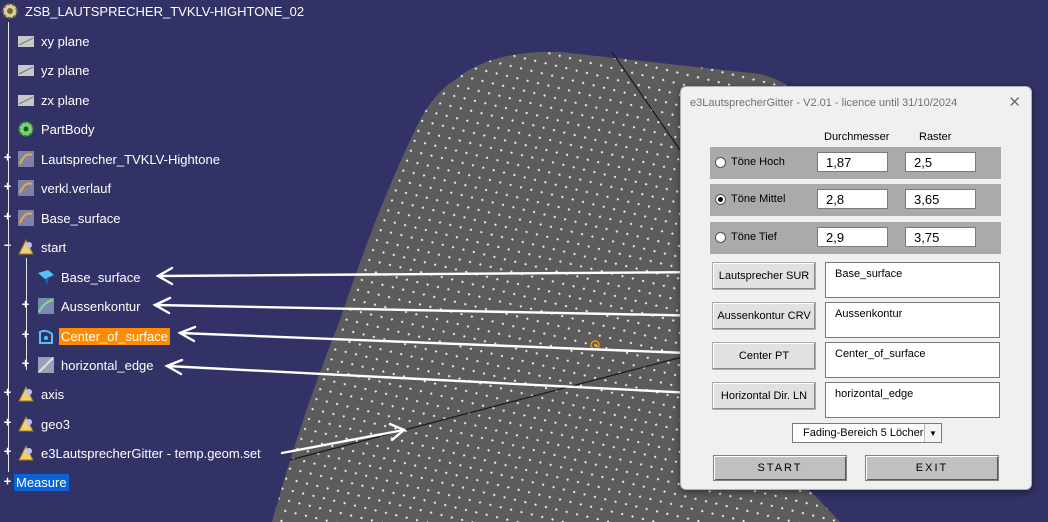 This screenshot has height=522, width=1048. I want to click on tree-node-label: PartBody, so click(68, 129).